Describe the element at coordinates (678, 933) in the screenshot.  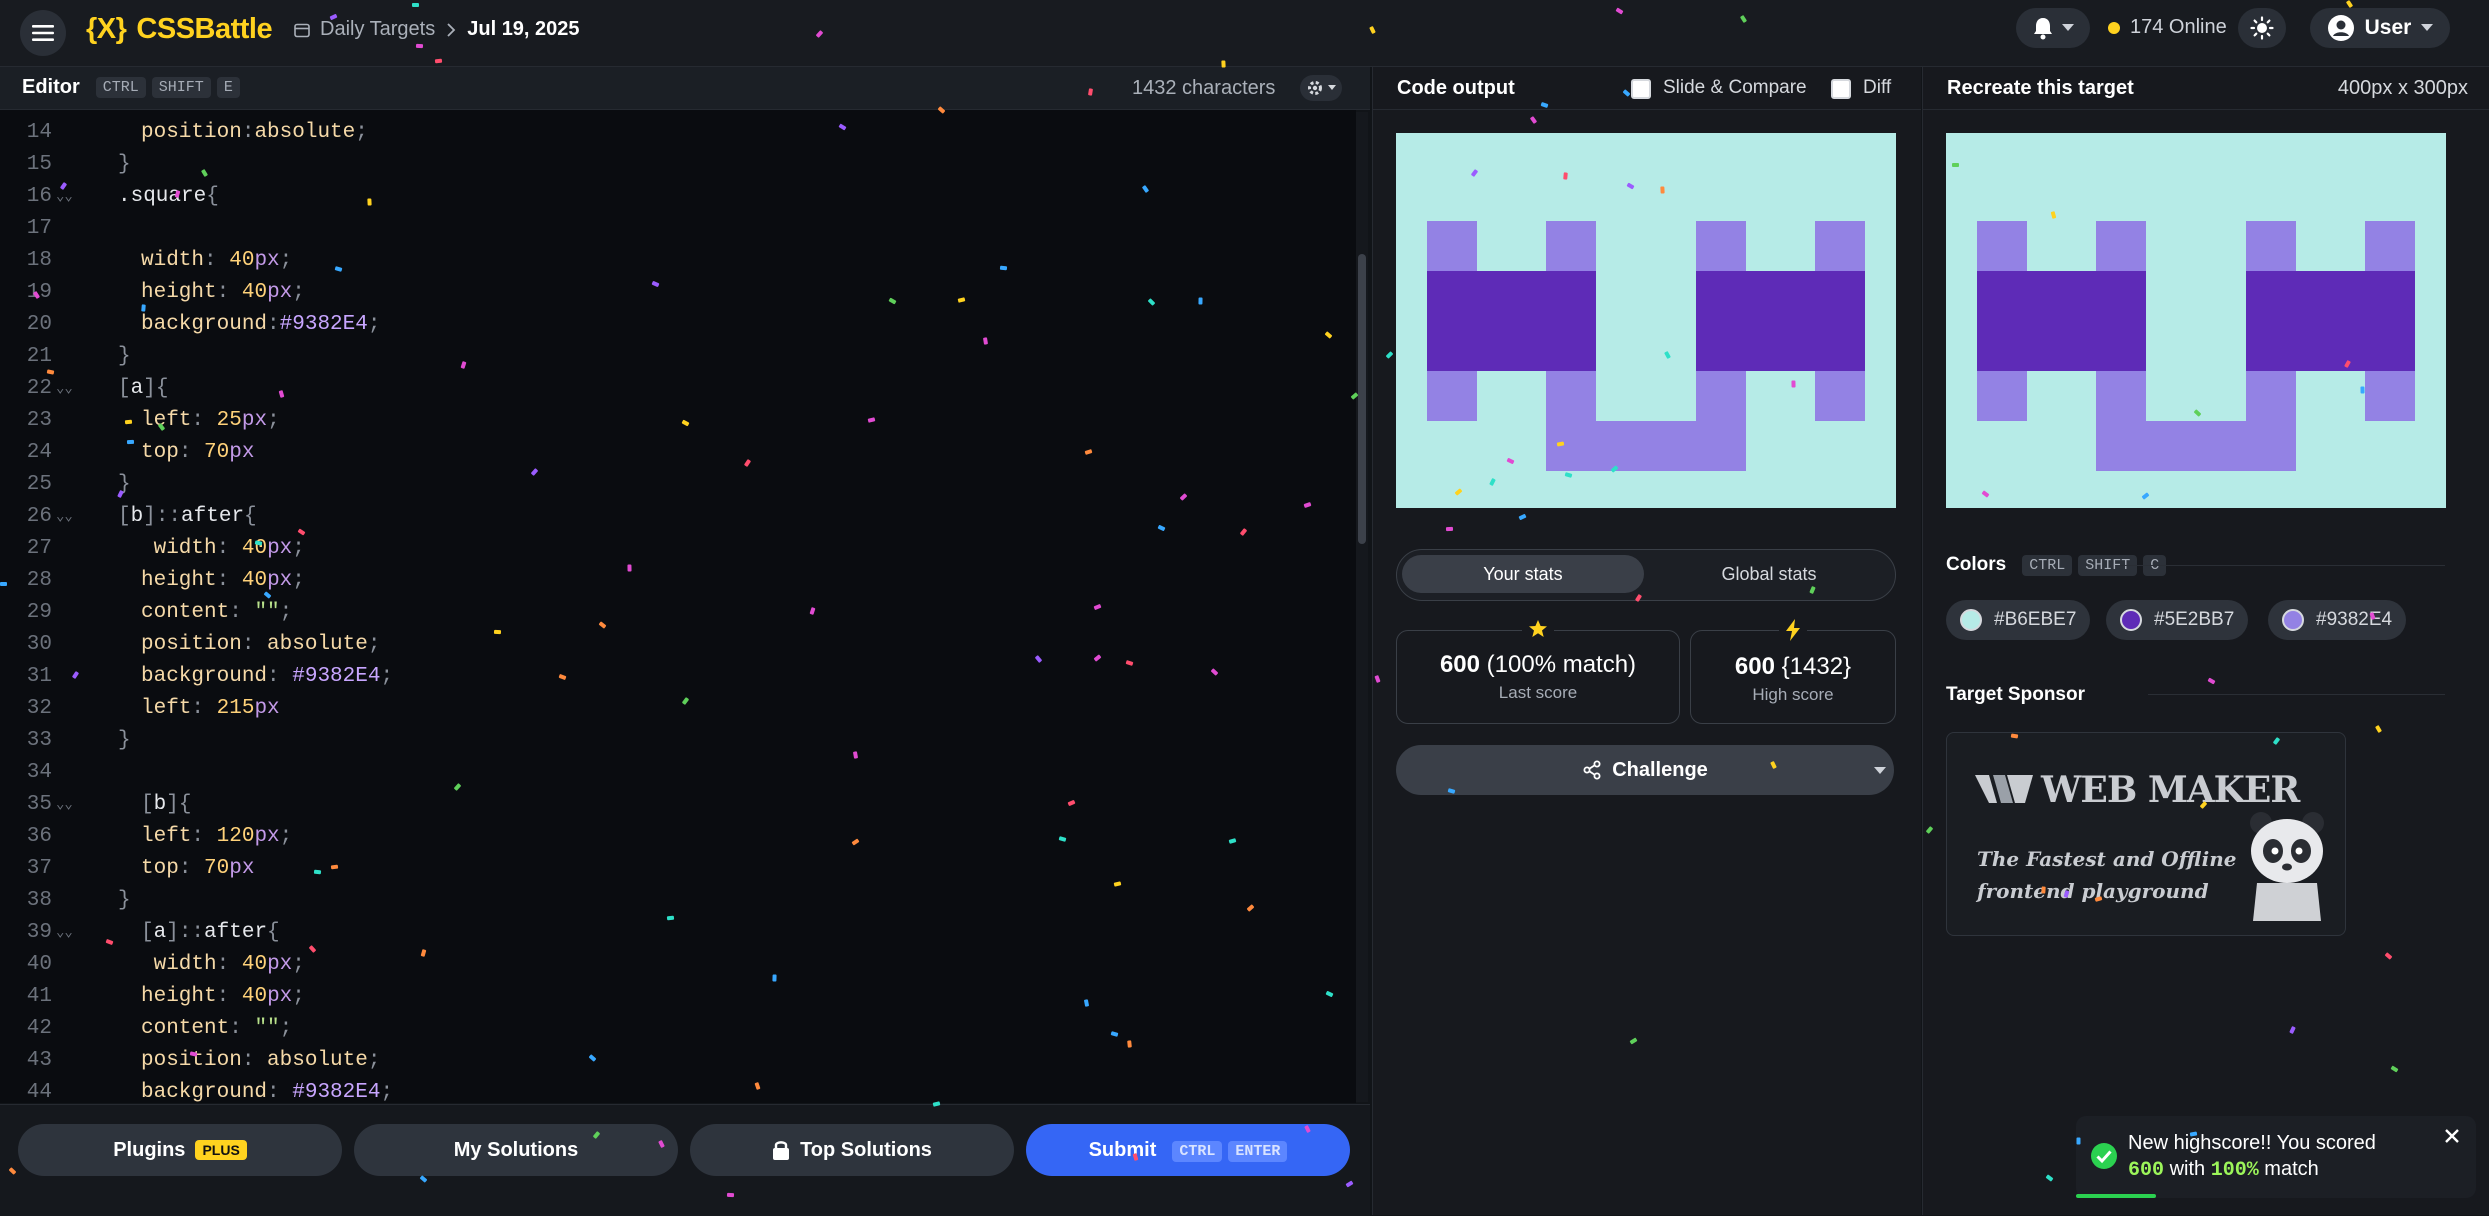
I see `code-line: 39 ⌄⌄ [a]::after{` at that location.